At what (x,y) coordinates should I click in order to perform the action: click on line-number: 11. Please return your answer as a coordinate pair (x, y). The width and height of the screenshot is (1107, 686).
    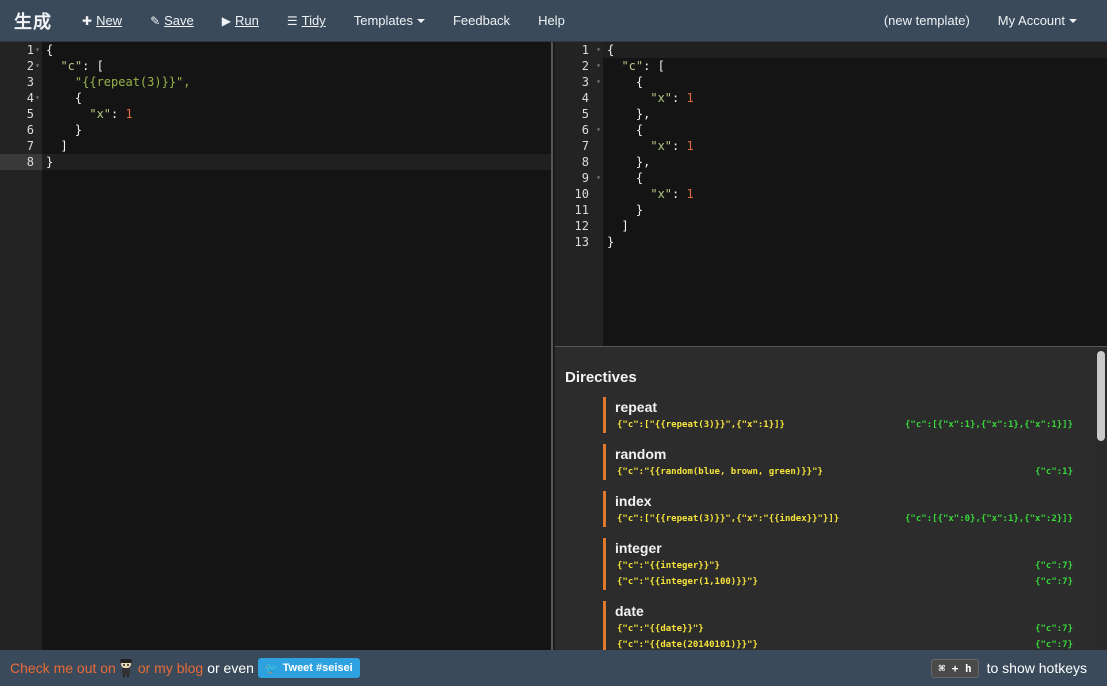
    Looking at the image, I should click on (581, 210).